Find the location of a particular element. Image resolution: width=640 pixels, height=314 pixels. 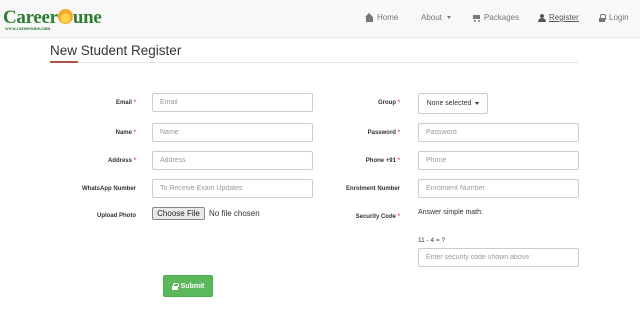

security-question: 11 - 4 = ? is located at coordinates (432, 240).